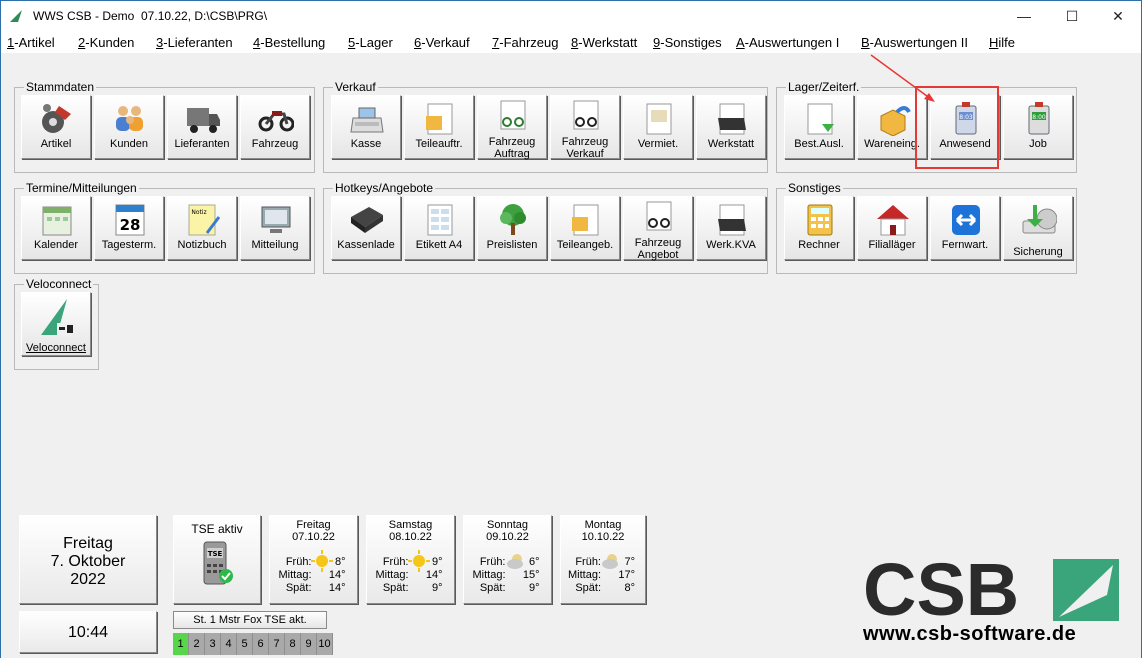 The width and height of the screenshot is (1142, 658). I want to click on register-number-7: 7, so click(277, 644).